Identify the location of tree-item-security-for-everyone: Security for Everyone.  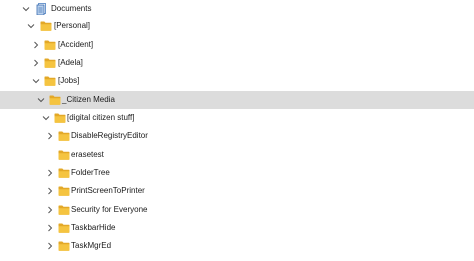
(237, 210).